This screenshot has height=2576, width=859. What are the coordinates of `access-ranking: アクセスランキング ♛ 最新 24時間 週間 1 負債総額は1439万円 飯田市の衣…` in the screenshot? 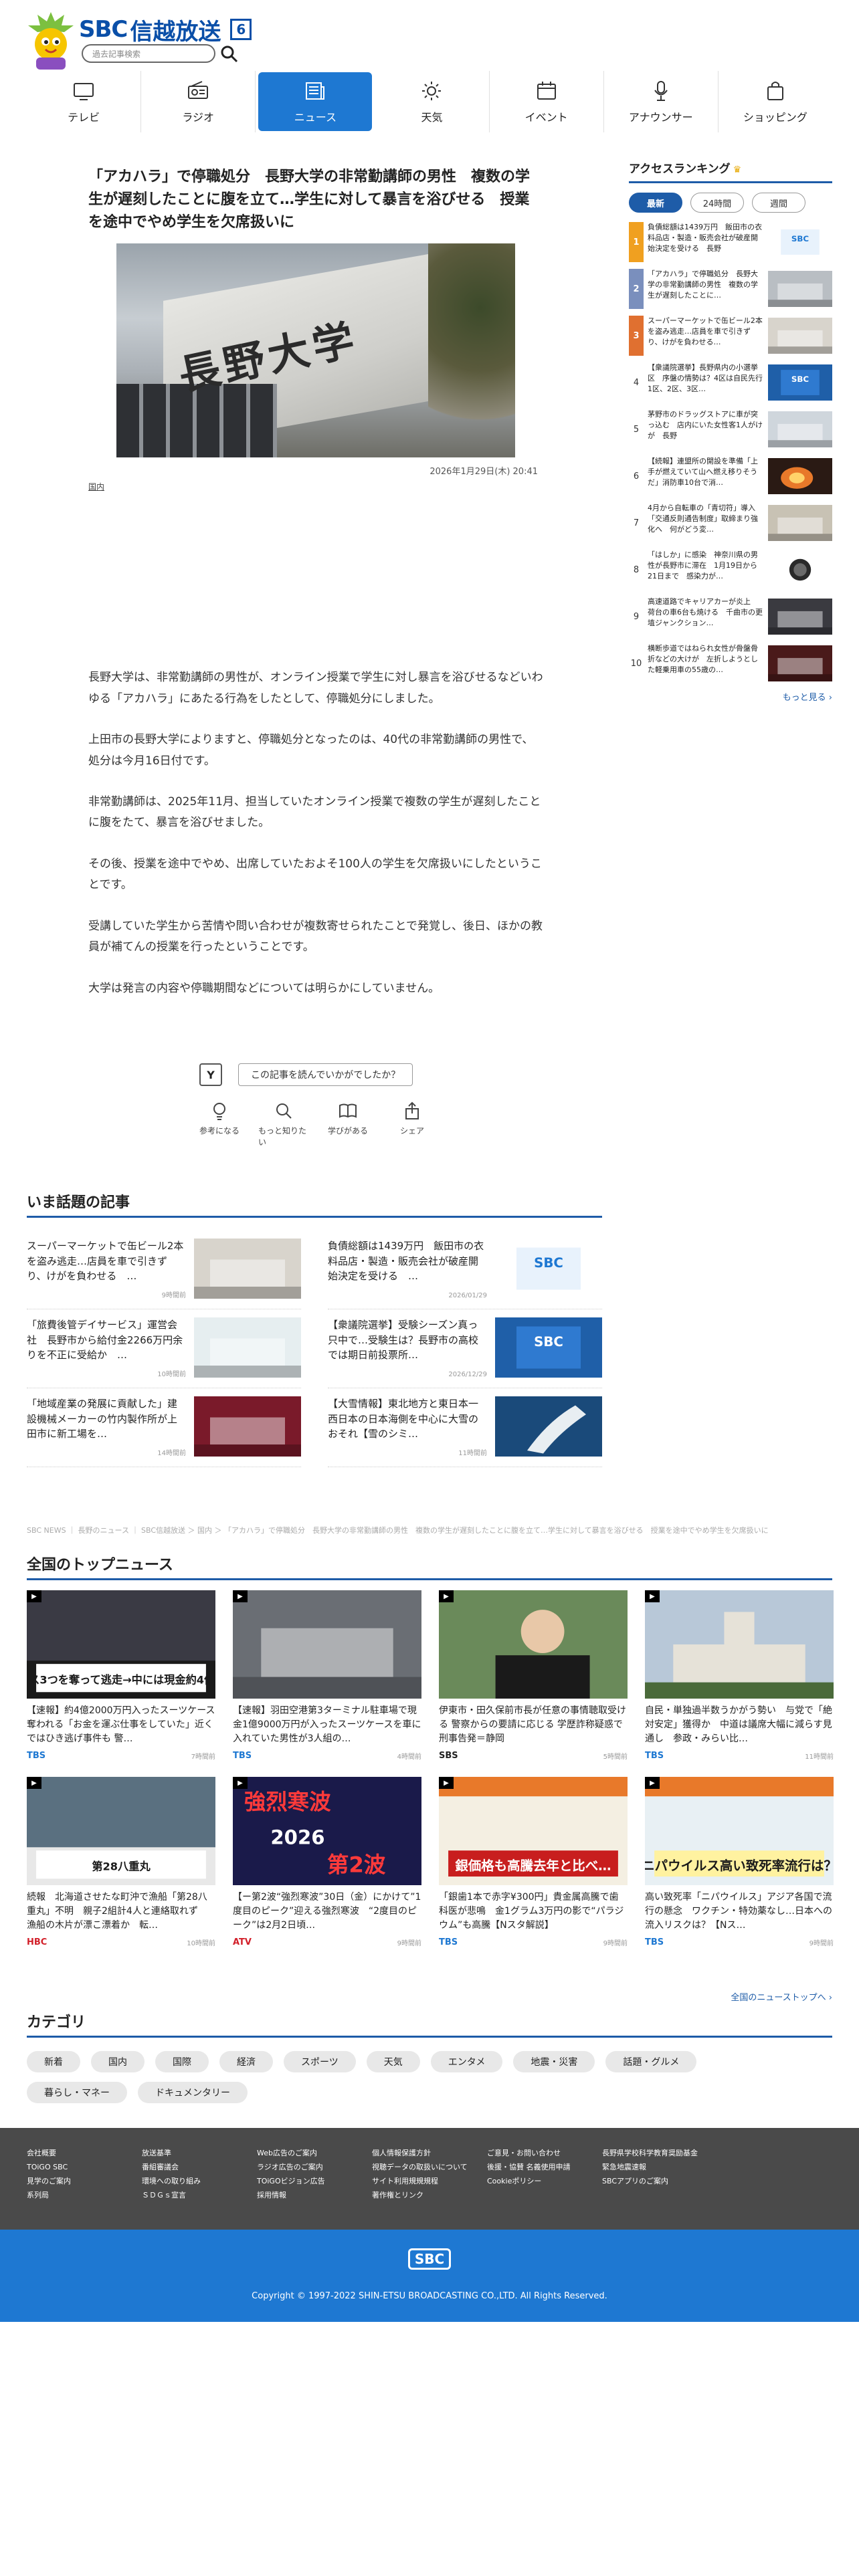 It's located at (730, 431).